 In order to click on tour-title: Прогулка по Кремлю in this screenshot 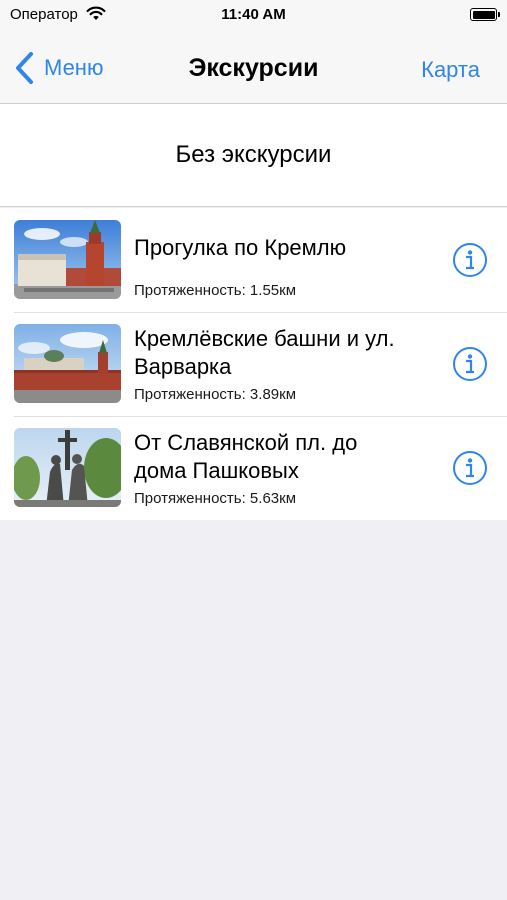, I will do `click(240, 247)`.